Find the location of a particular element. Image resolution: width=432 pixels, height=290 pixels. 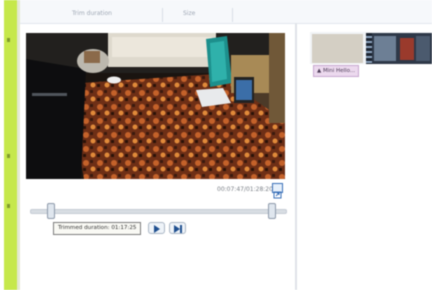

clip-frame-image is located at coordinates (399, 48).